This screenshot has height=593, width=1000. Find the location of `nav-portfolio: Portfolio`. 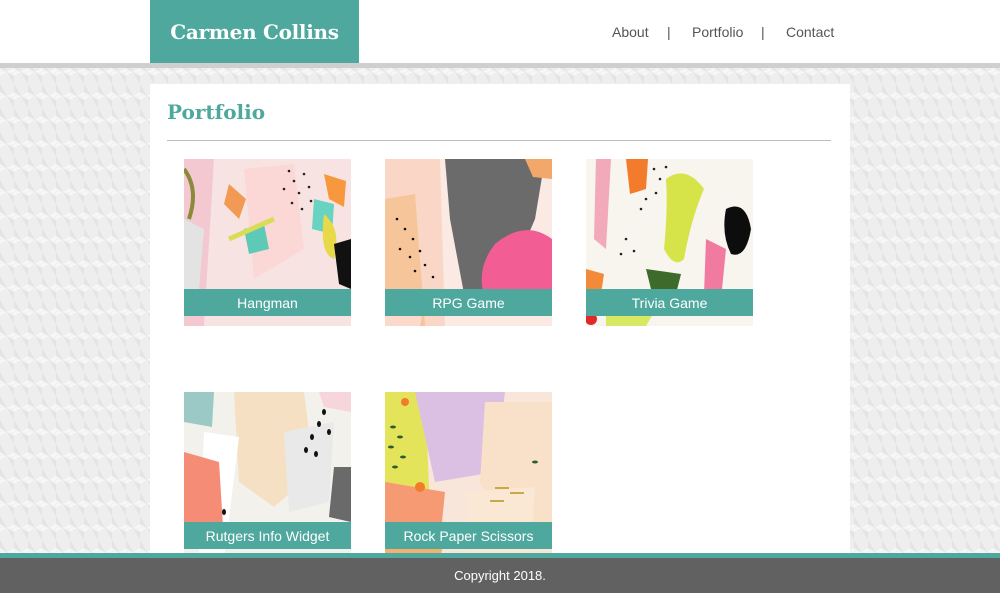

nav-portfolio: Portfolio is located at coordinates (717, 32).